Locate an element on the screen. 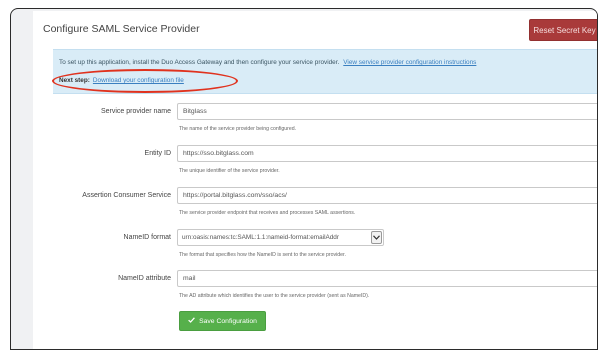 The height and width of the screenshot is (350, 607). page-title: Configure SAML Service Provider is located at coordinates (121, 29).